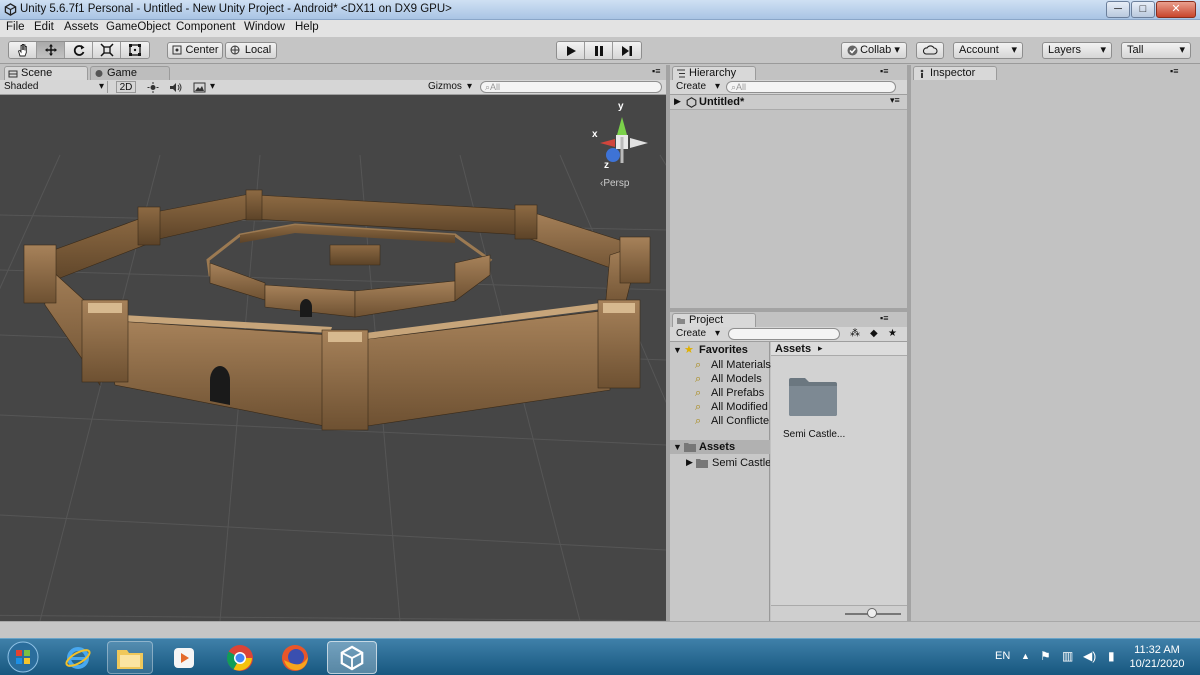 This screenshot has height=675, width=1200. Describe the element at coordinates (450, 87) in the screenshot. I see `gizmos-dropdown: Gizmos ▾` at that location.